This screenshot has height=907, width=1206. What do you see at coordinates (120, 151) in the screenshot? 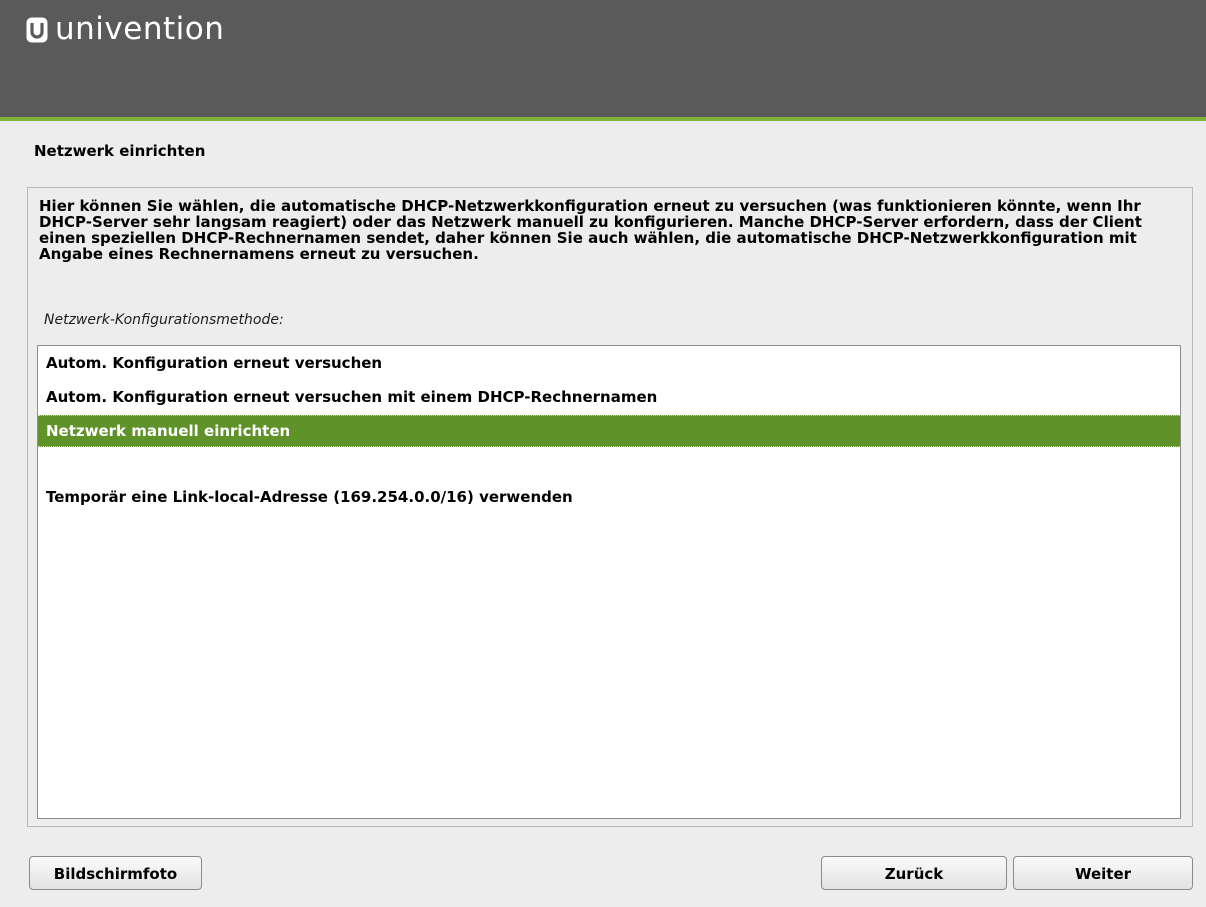
I see `page-title: Netzwerk einrichten` at bounding box center [120, 151].